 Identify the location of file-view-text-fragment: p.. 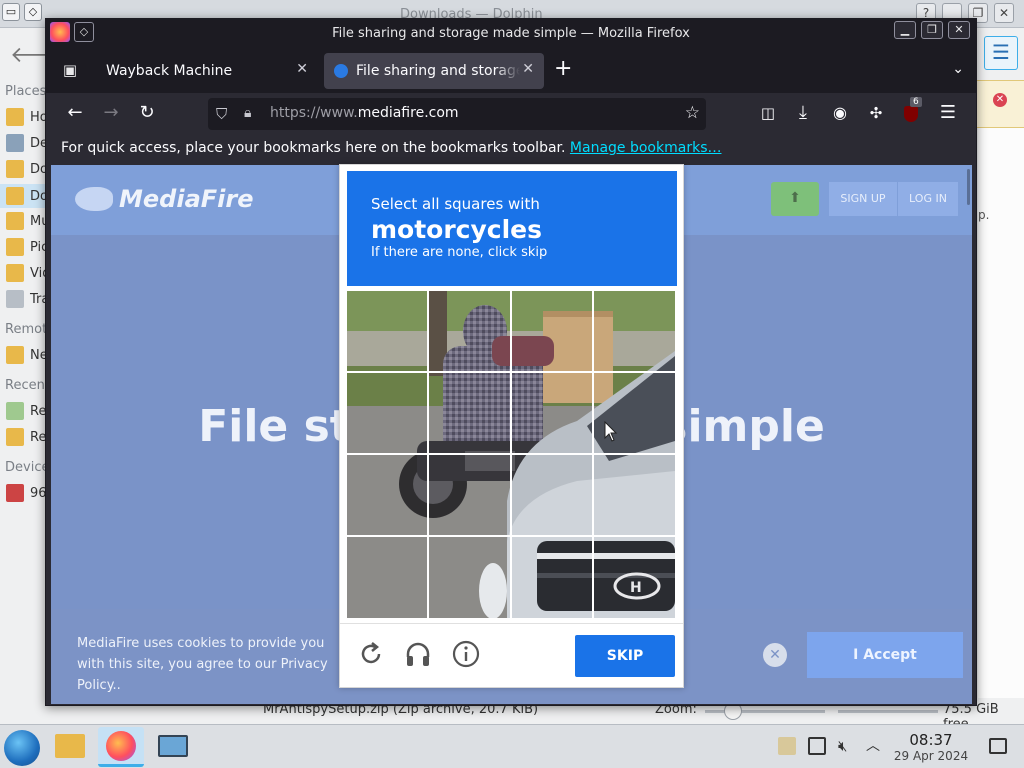
(984, 215).